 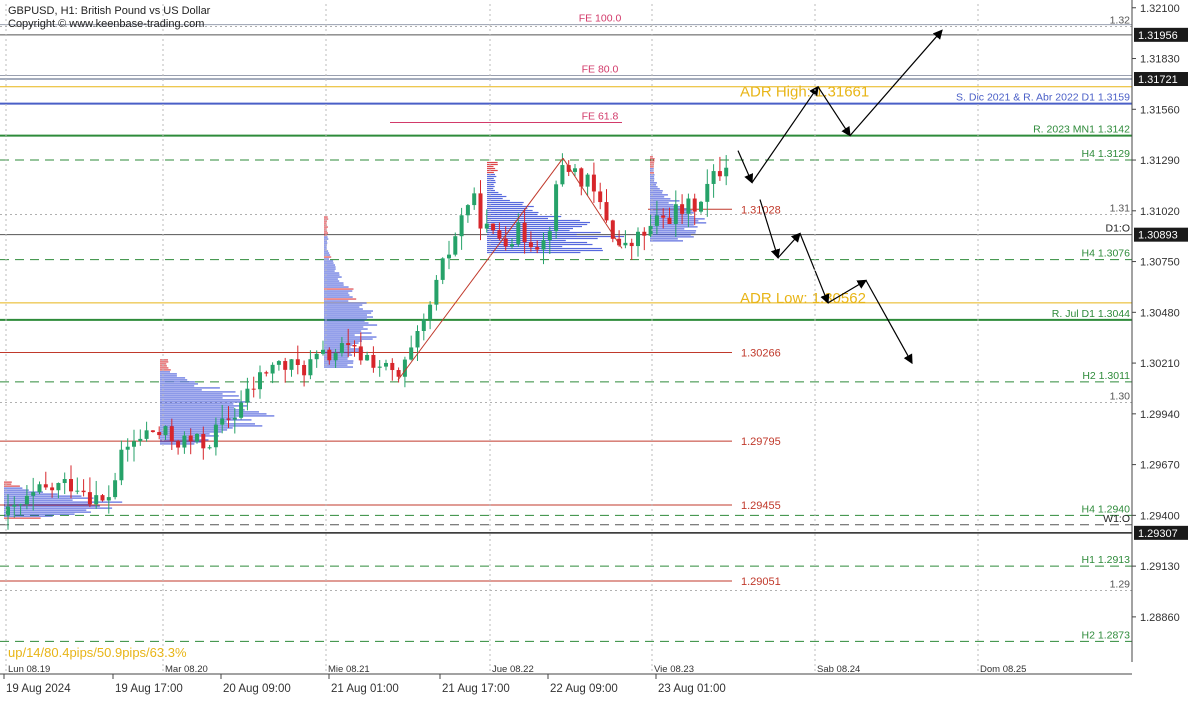 What do you see at coordinates (600, 116) in the screenshot?
I see `fib-label-2: FE 61.8` at bounding box center [600, 116].